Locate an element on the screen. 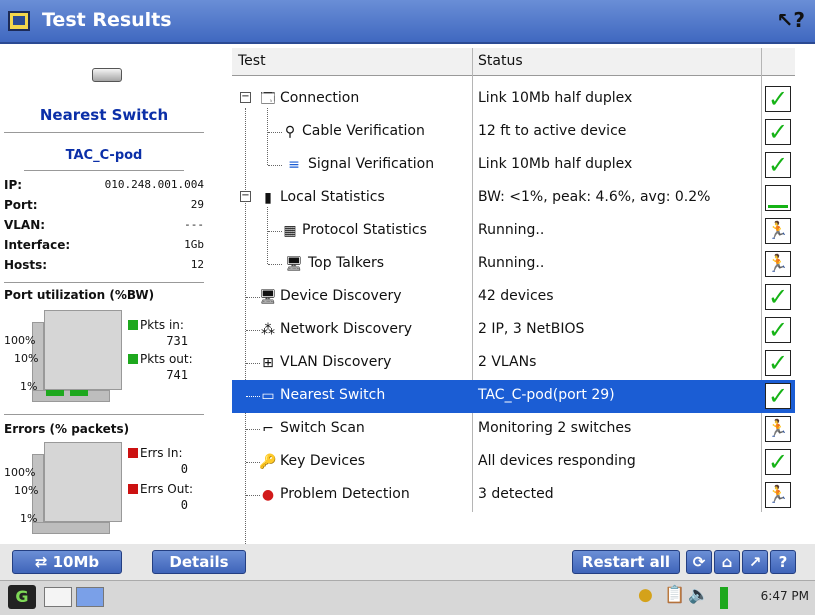 The width and height of the screenshot is (815, 615). reload-icon: ⟳ is located at coordinates (699, 562).